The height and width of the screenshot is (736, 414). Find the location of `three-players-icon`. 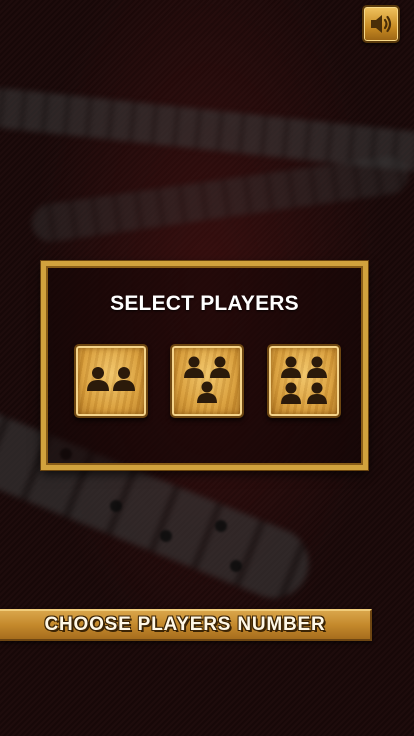

three-players-icon is located at coordinates (207, 379).